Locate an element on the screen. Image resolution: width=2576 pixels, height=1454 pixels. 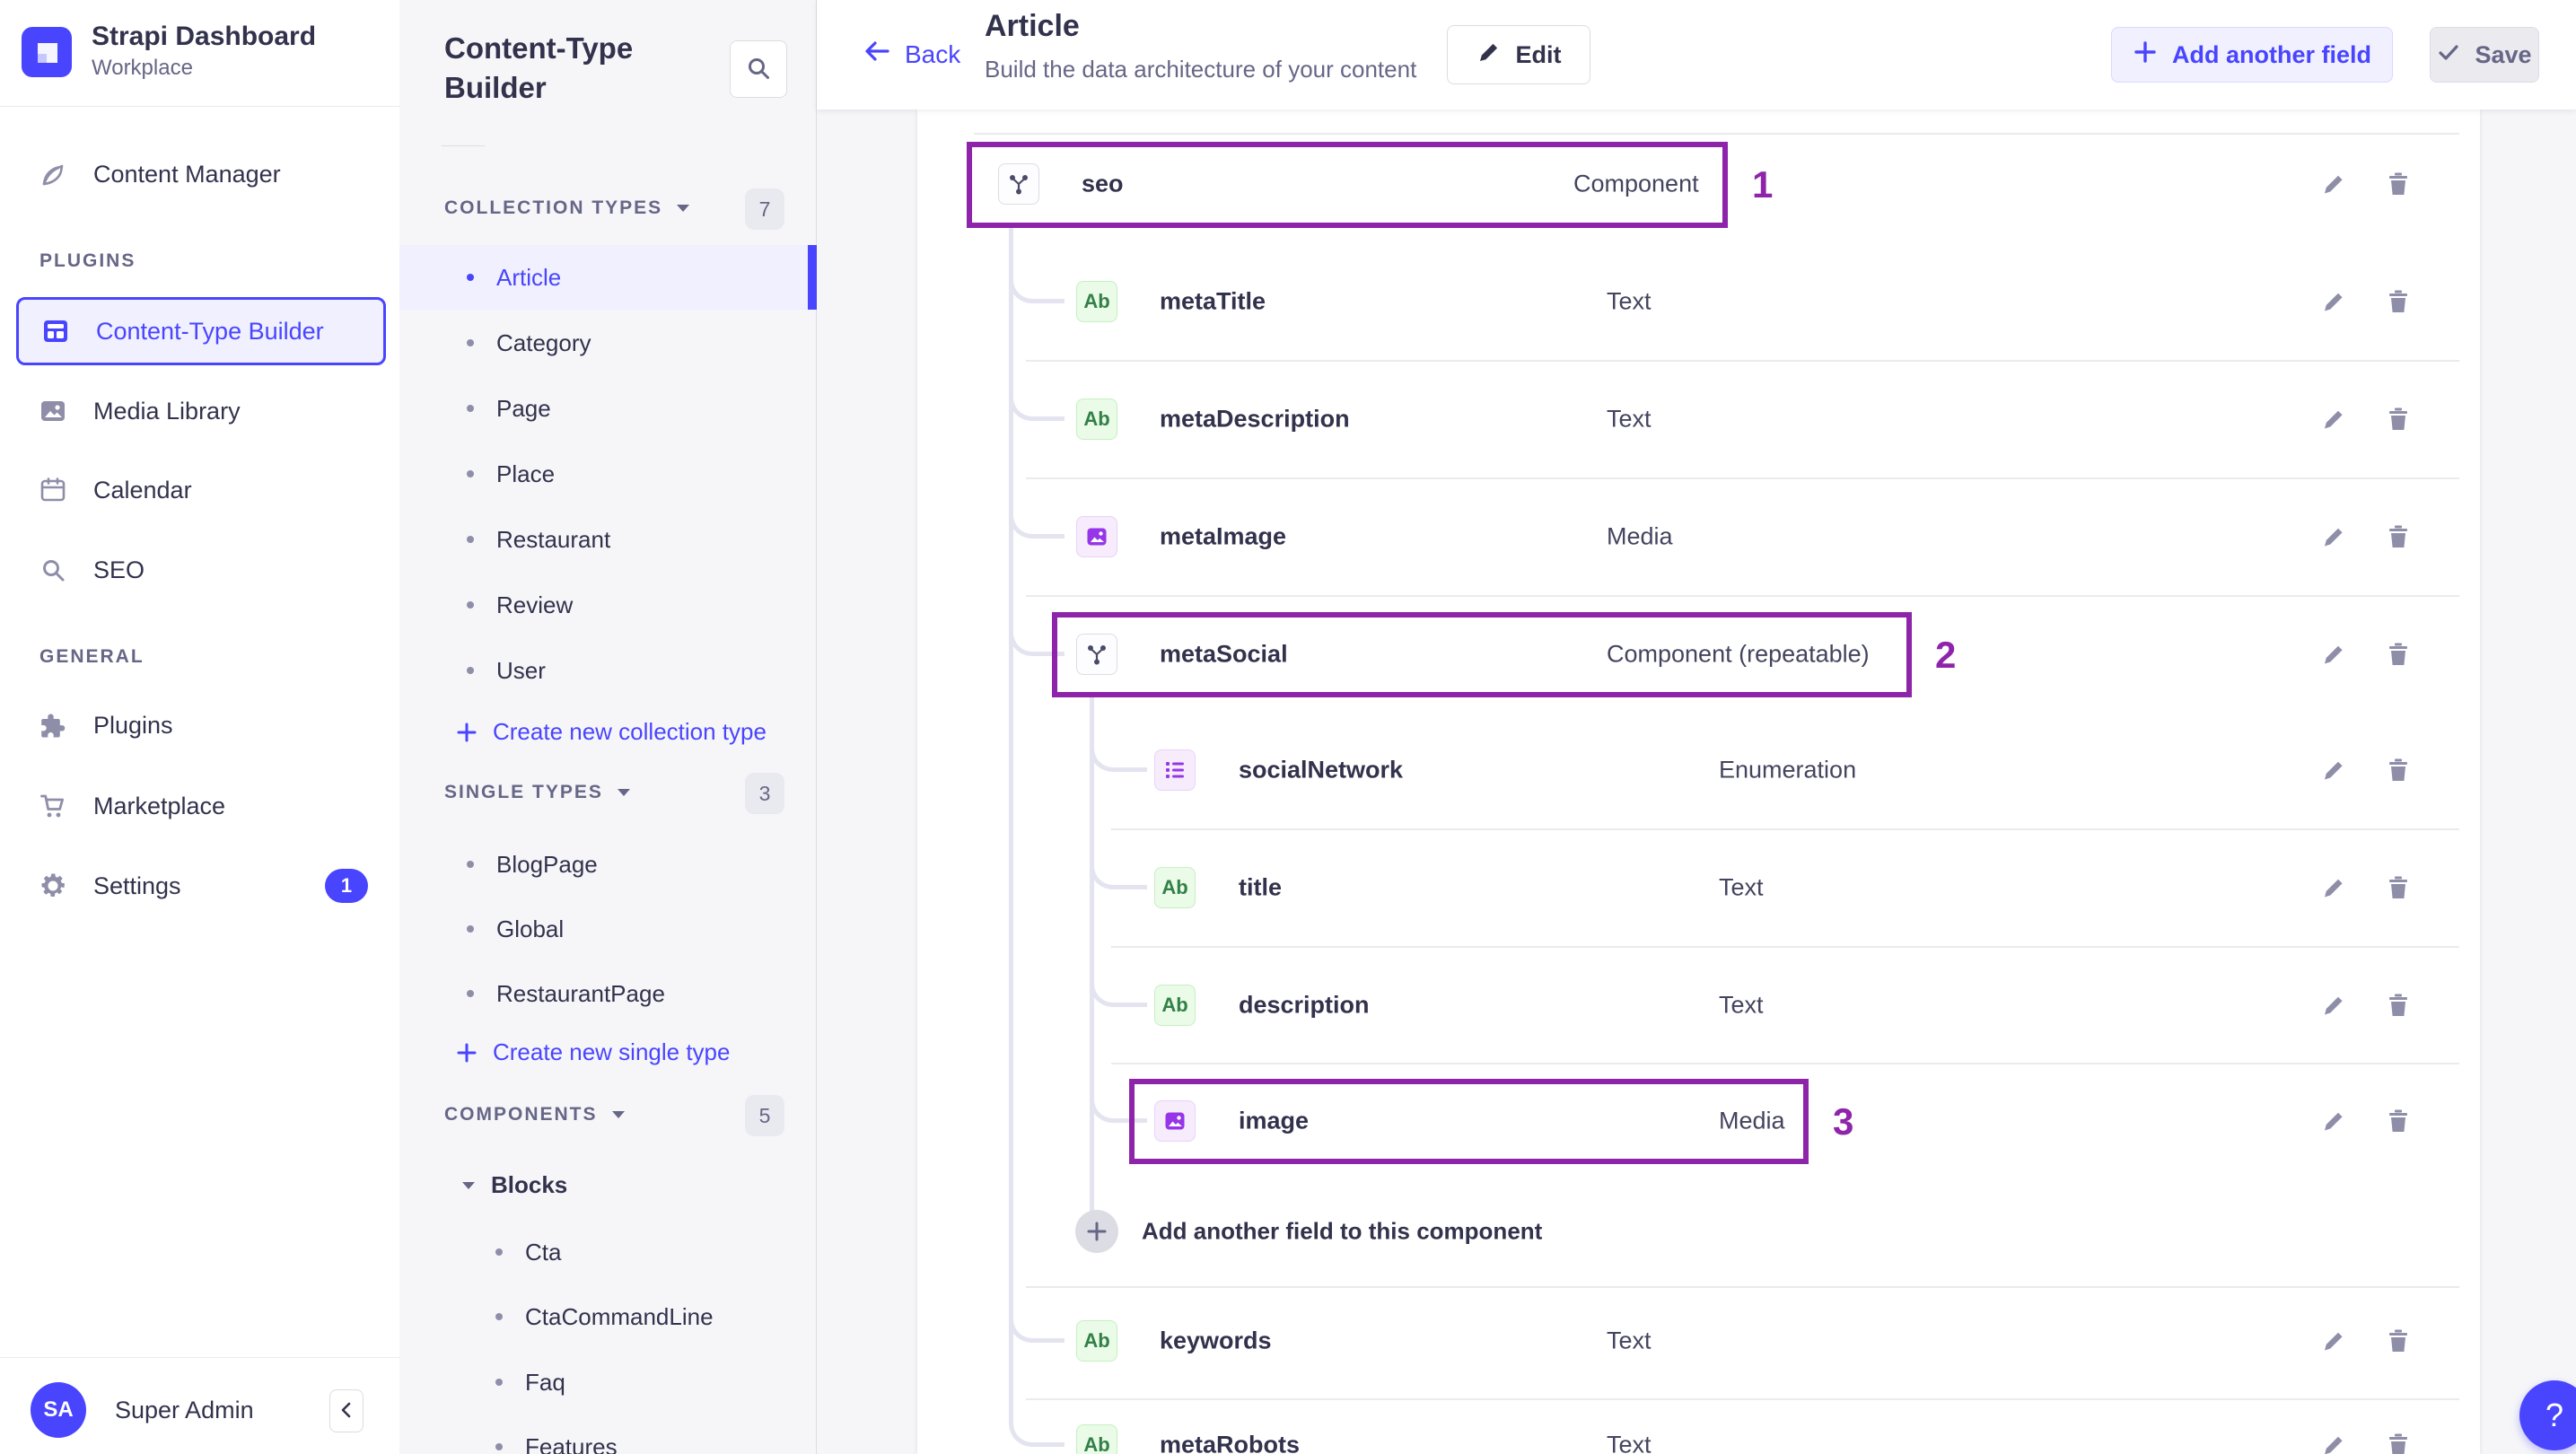
sidebar-item-content-type-builder: Content-Type Builder is located at coordinates (201, 331).